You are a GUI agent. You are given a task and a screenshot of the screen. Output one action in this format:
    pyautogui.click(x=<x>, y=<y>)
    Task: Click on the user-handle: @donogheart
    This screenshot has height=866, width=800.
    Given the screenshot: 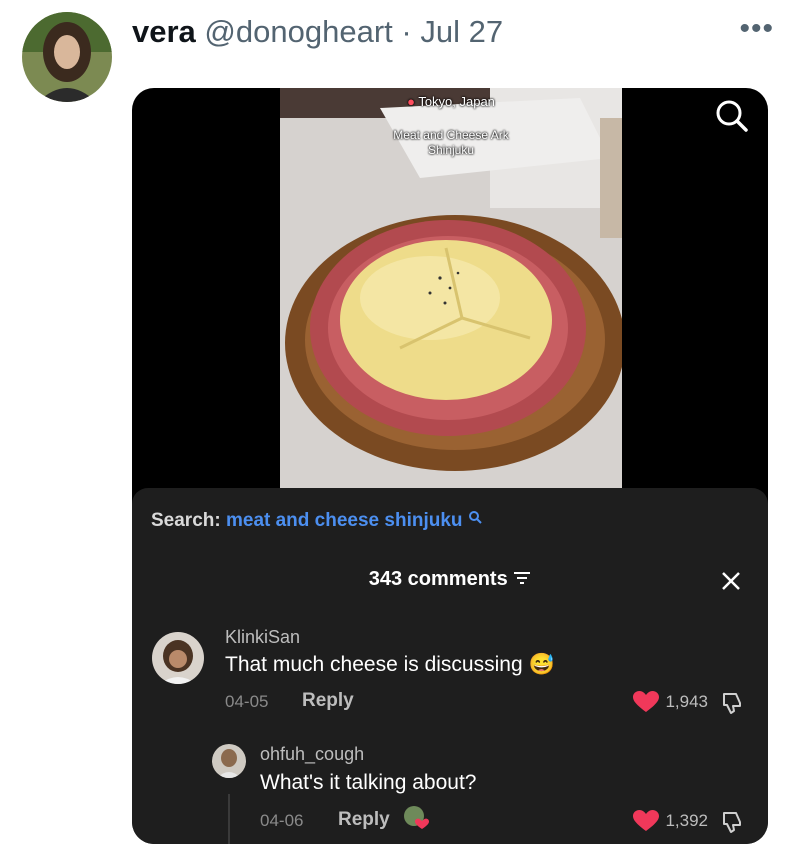 What is the action you would take?
    pyautogui.click(x=298, y=31)
    